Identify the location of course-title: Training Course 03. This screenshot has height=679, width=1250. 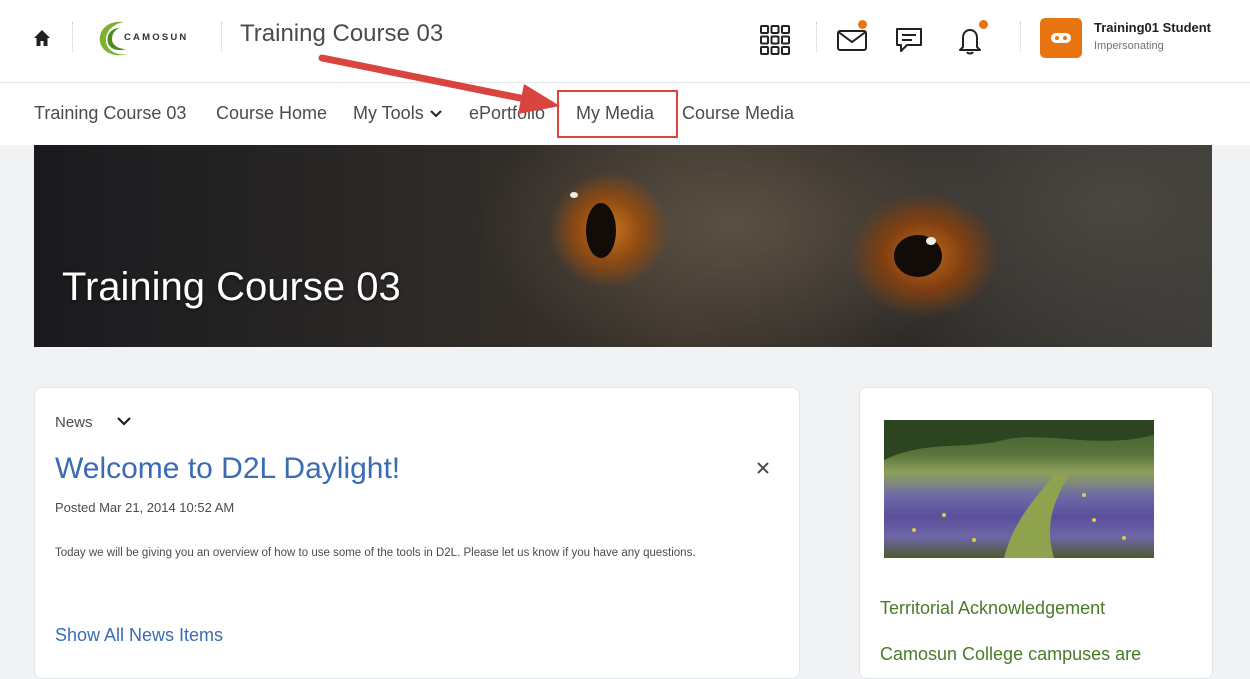
(341, 34).